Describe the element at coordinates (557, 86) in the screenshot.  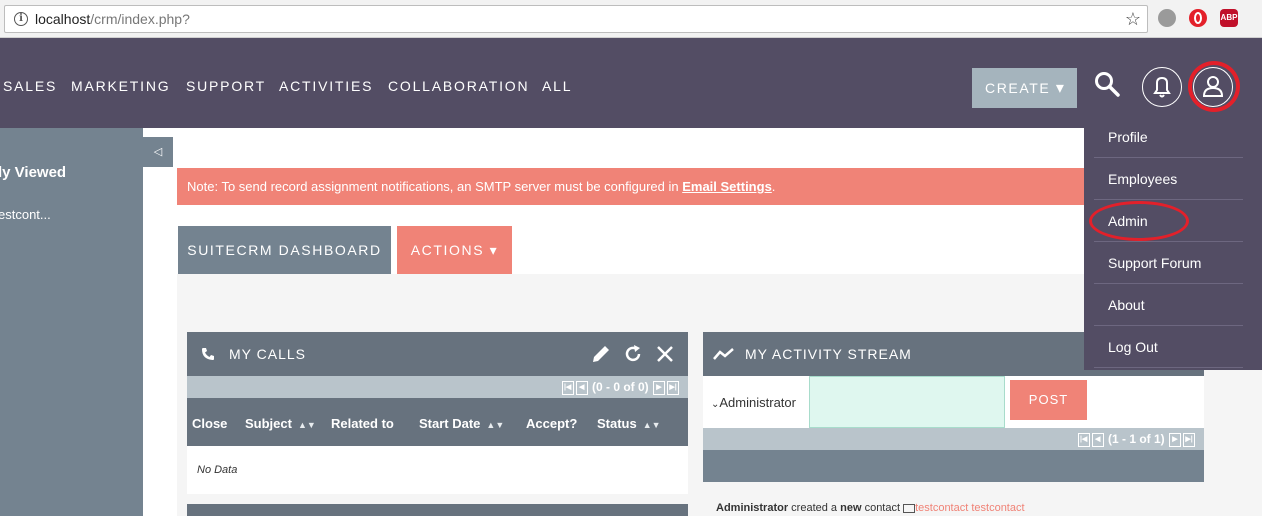
I see `nav-all: ALL` at that location.